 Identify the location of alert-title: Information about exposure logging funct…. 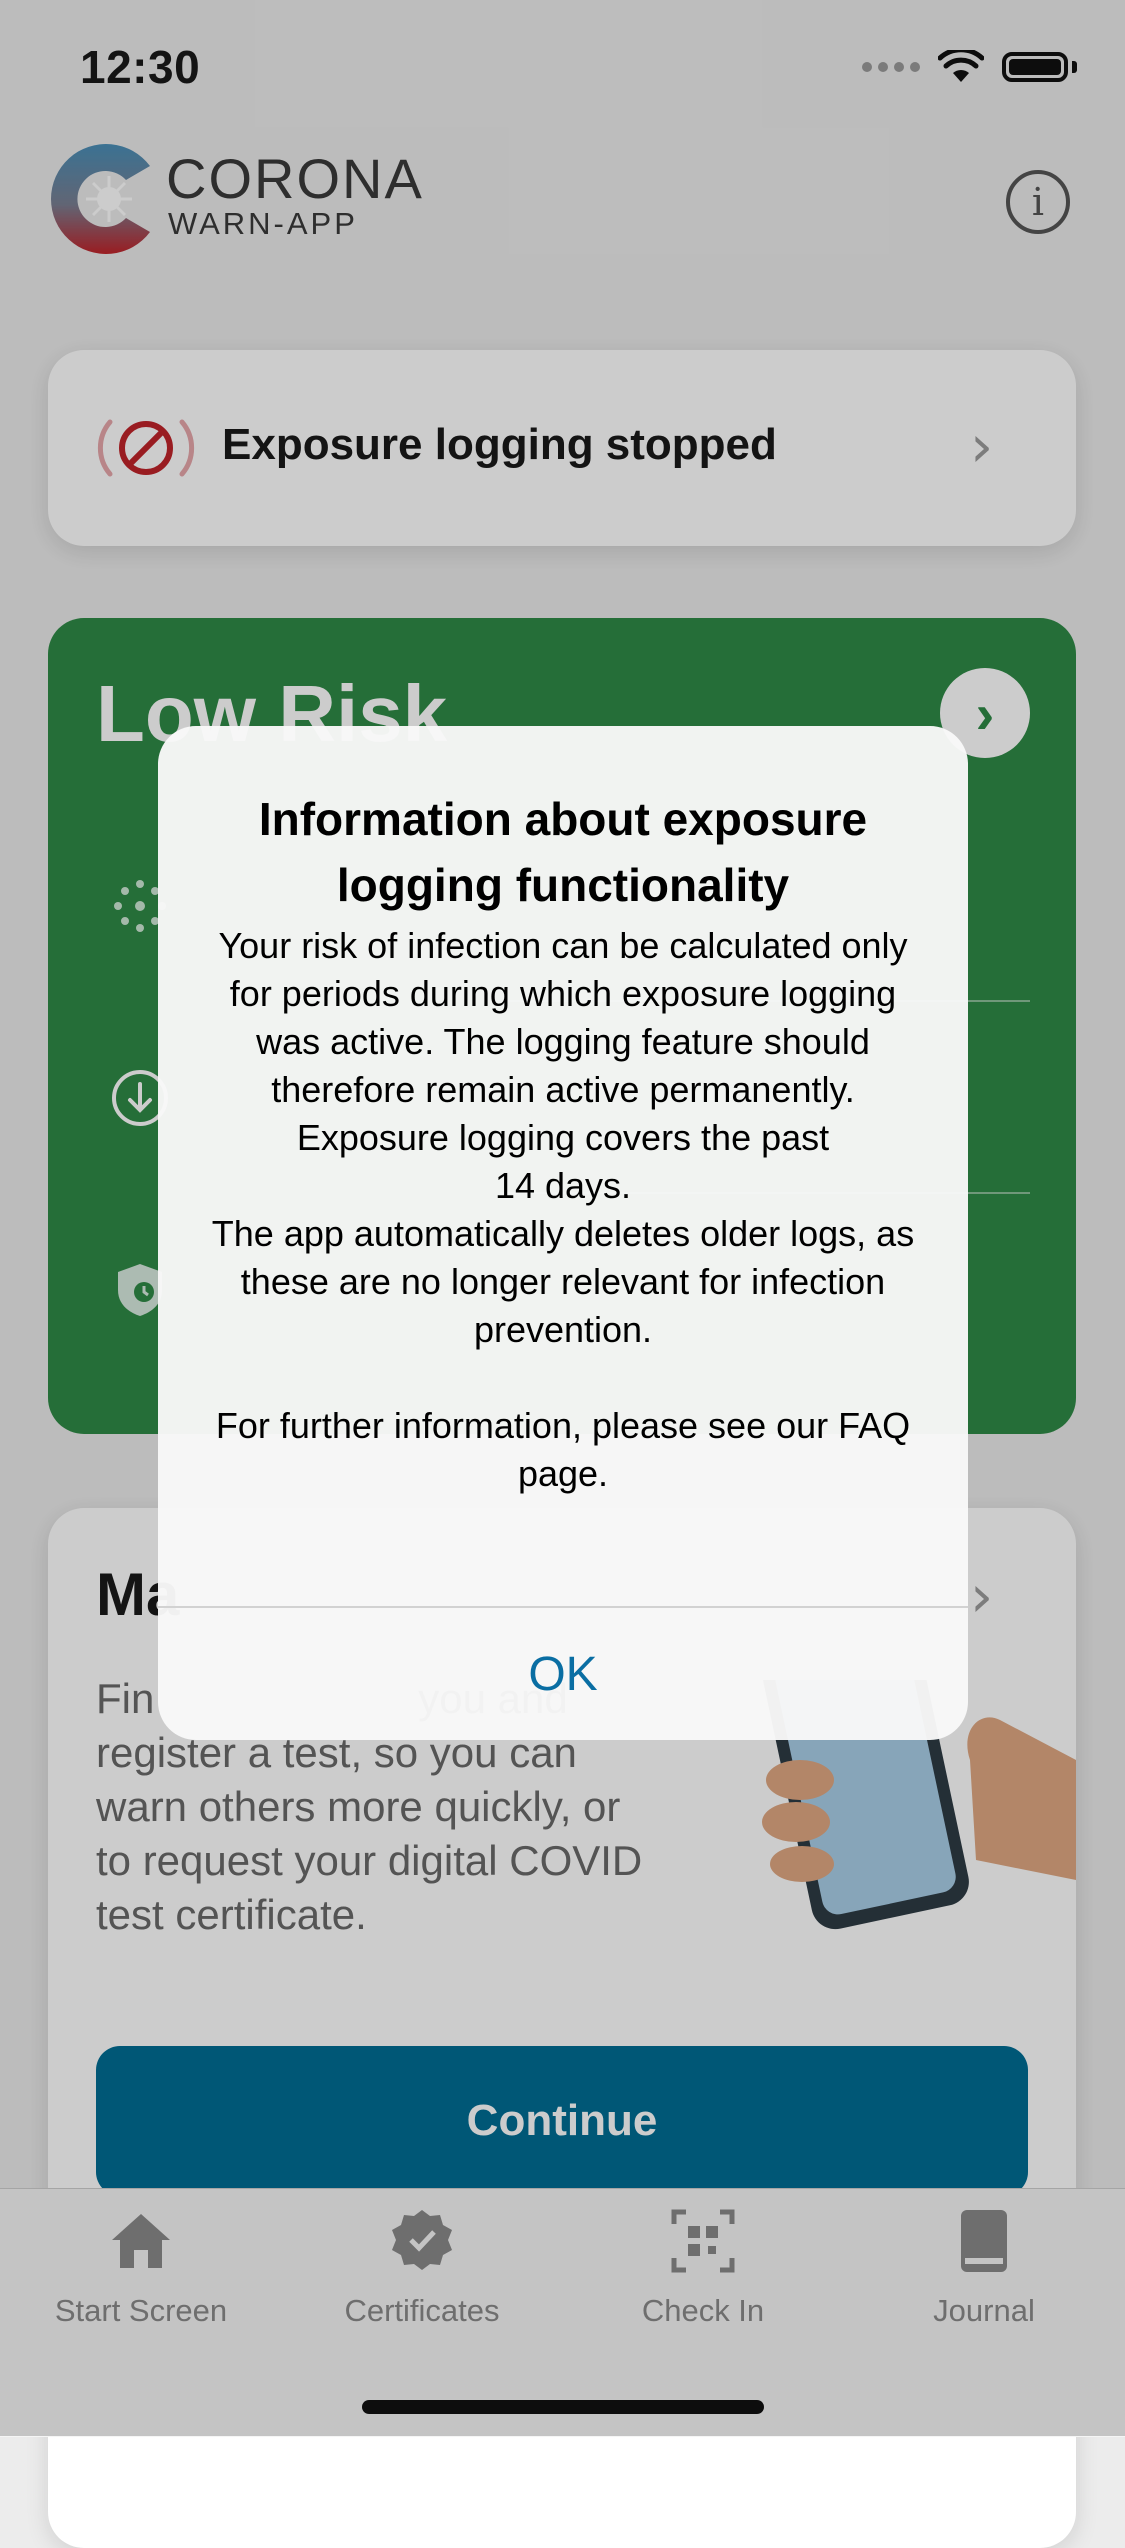
(563, 852).